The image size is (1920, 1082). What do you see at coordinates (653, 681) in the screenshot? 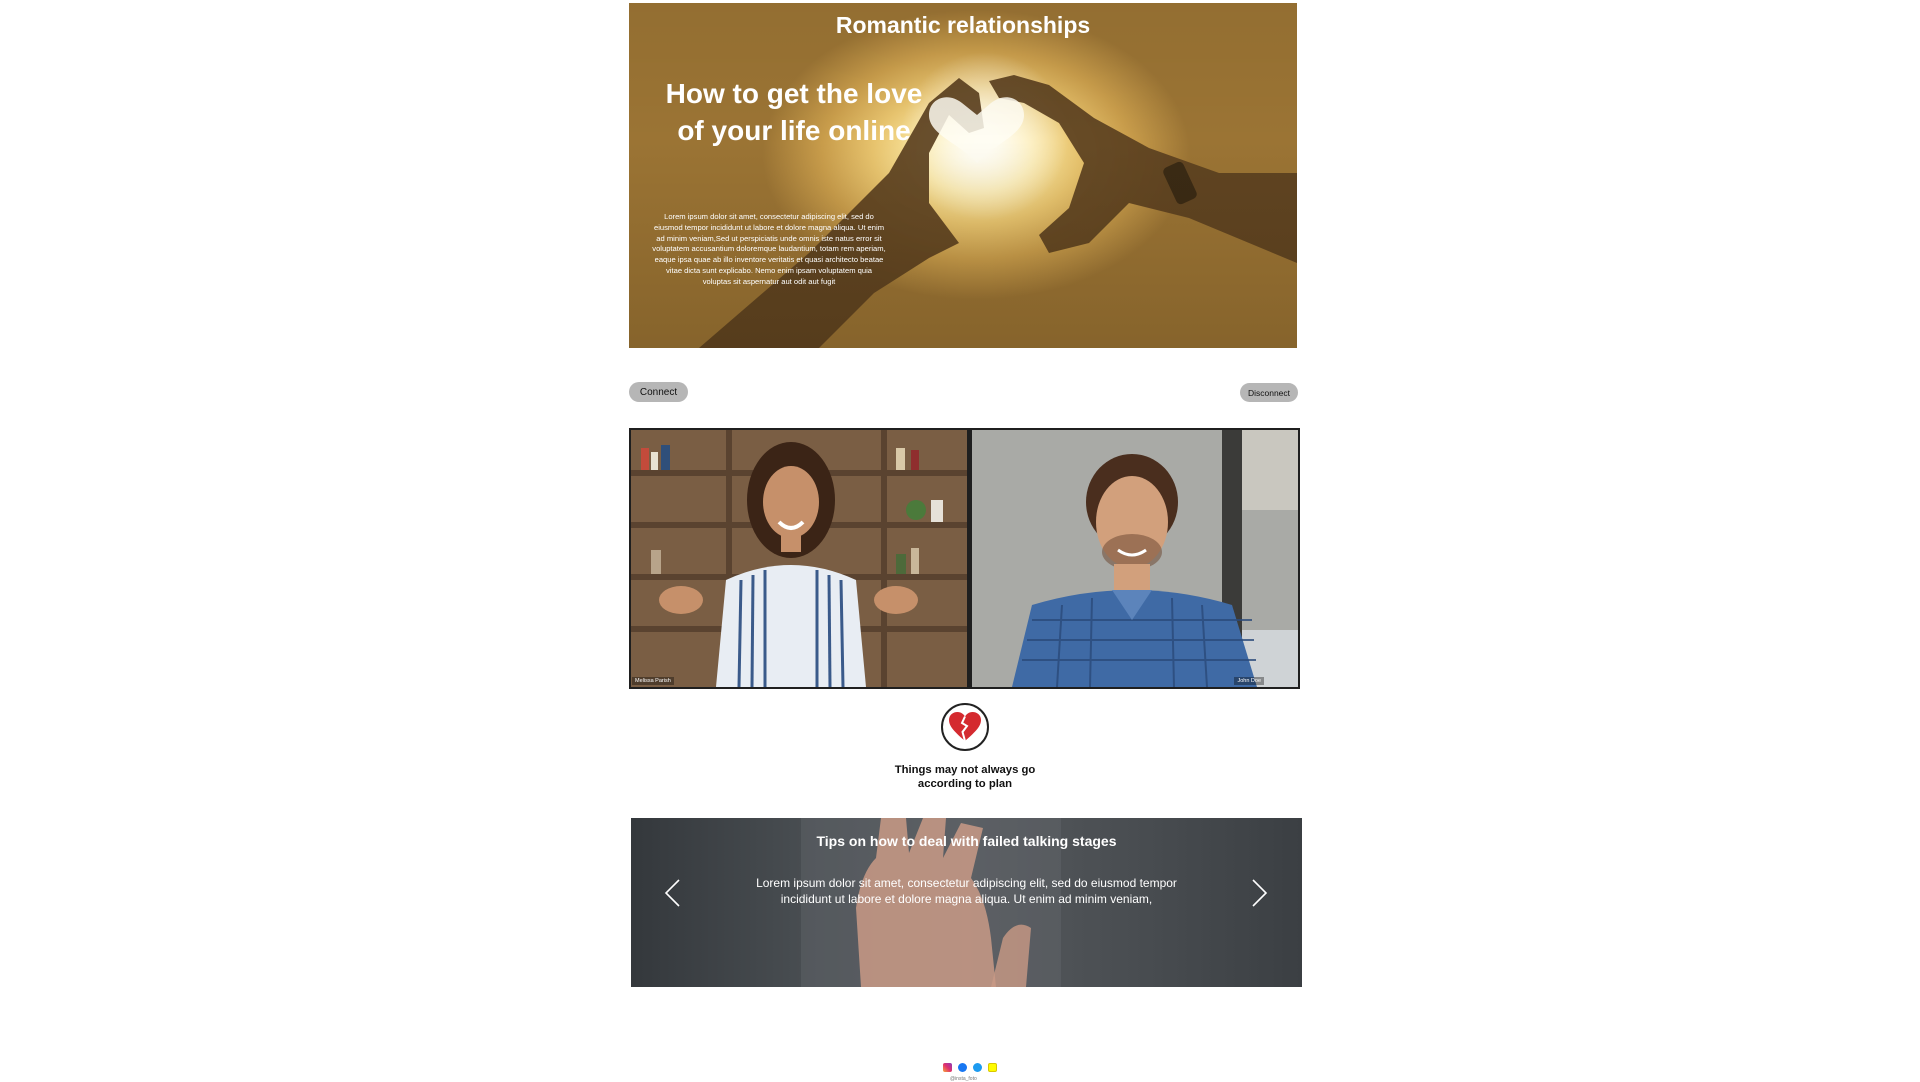
I see `participant-name-label: Melissa Parish` at bounding box center [653, 681].